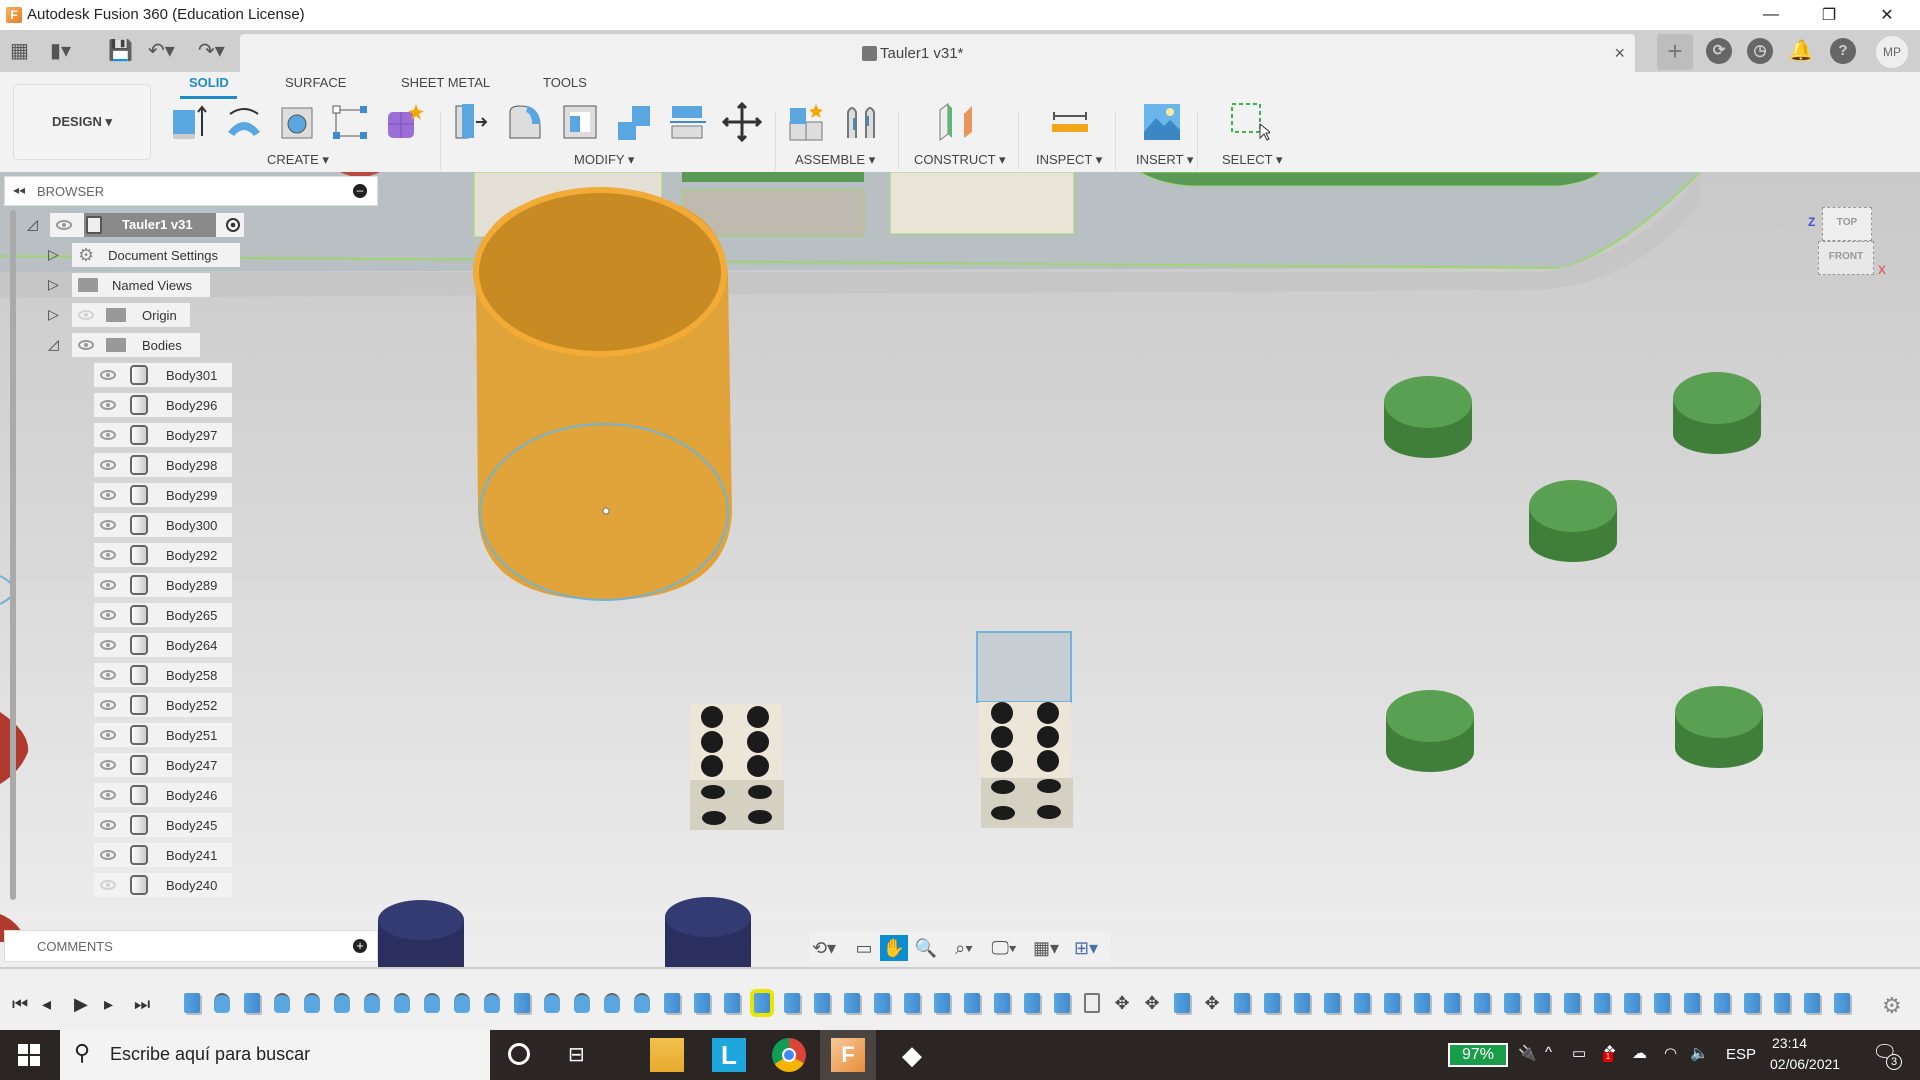  Describe the element at coordinates (163, 555) in the screenshot. I see `tree-item-body: Body292` at that location.